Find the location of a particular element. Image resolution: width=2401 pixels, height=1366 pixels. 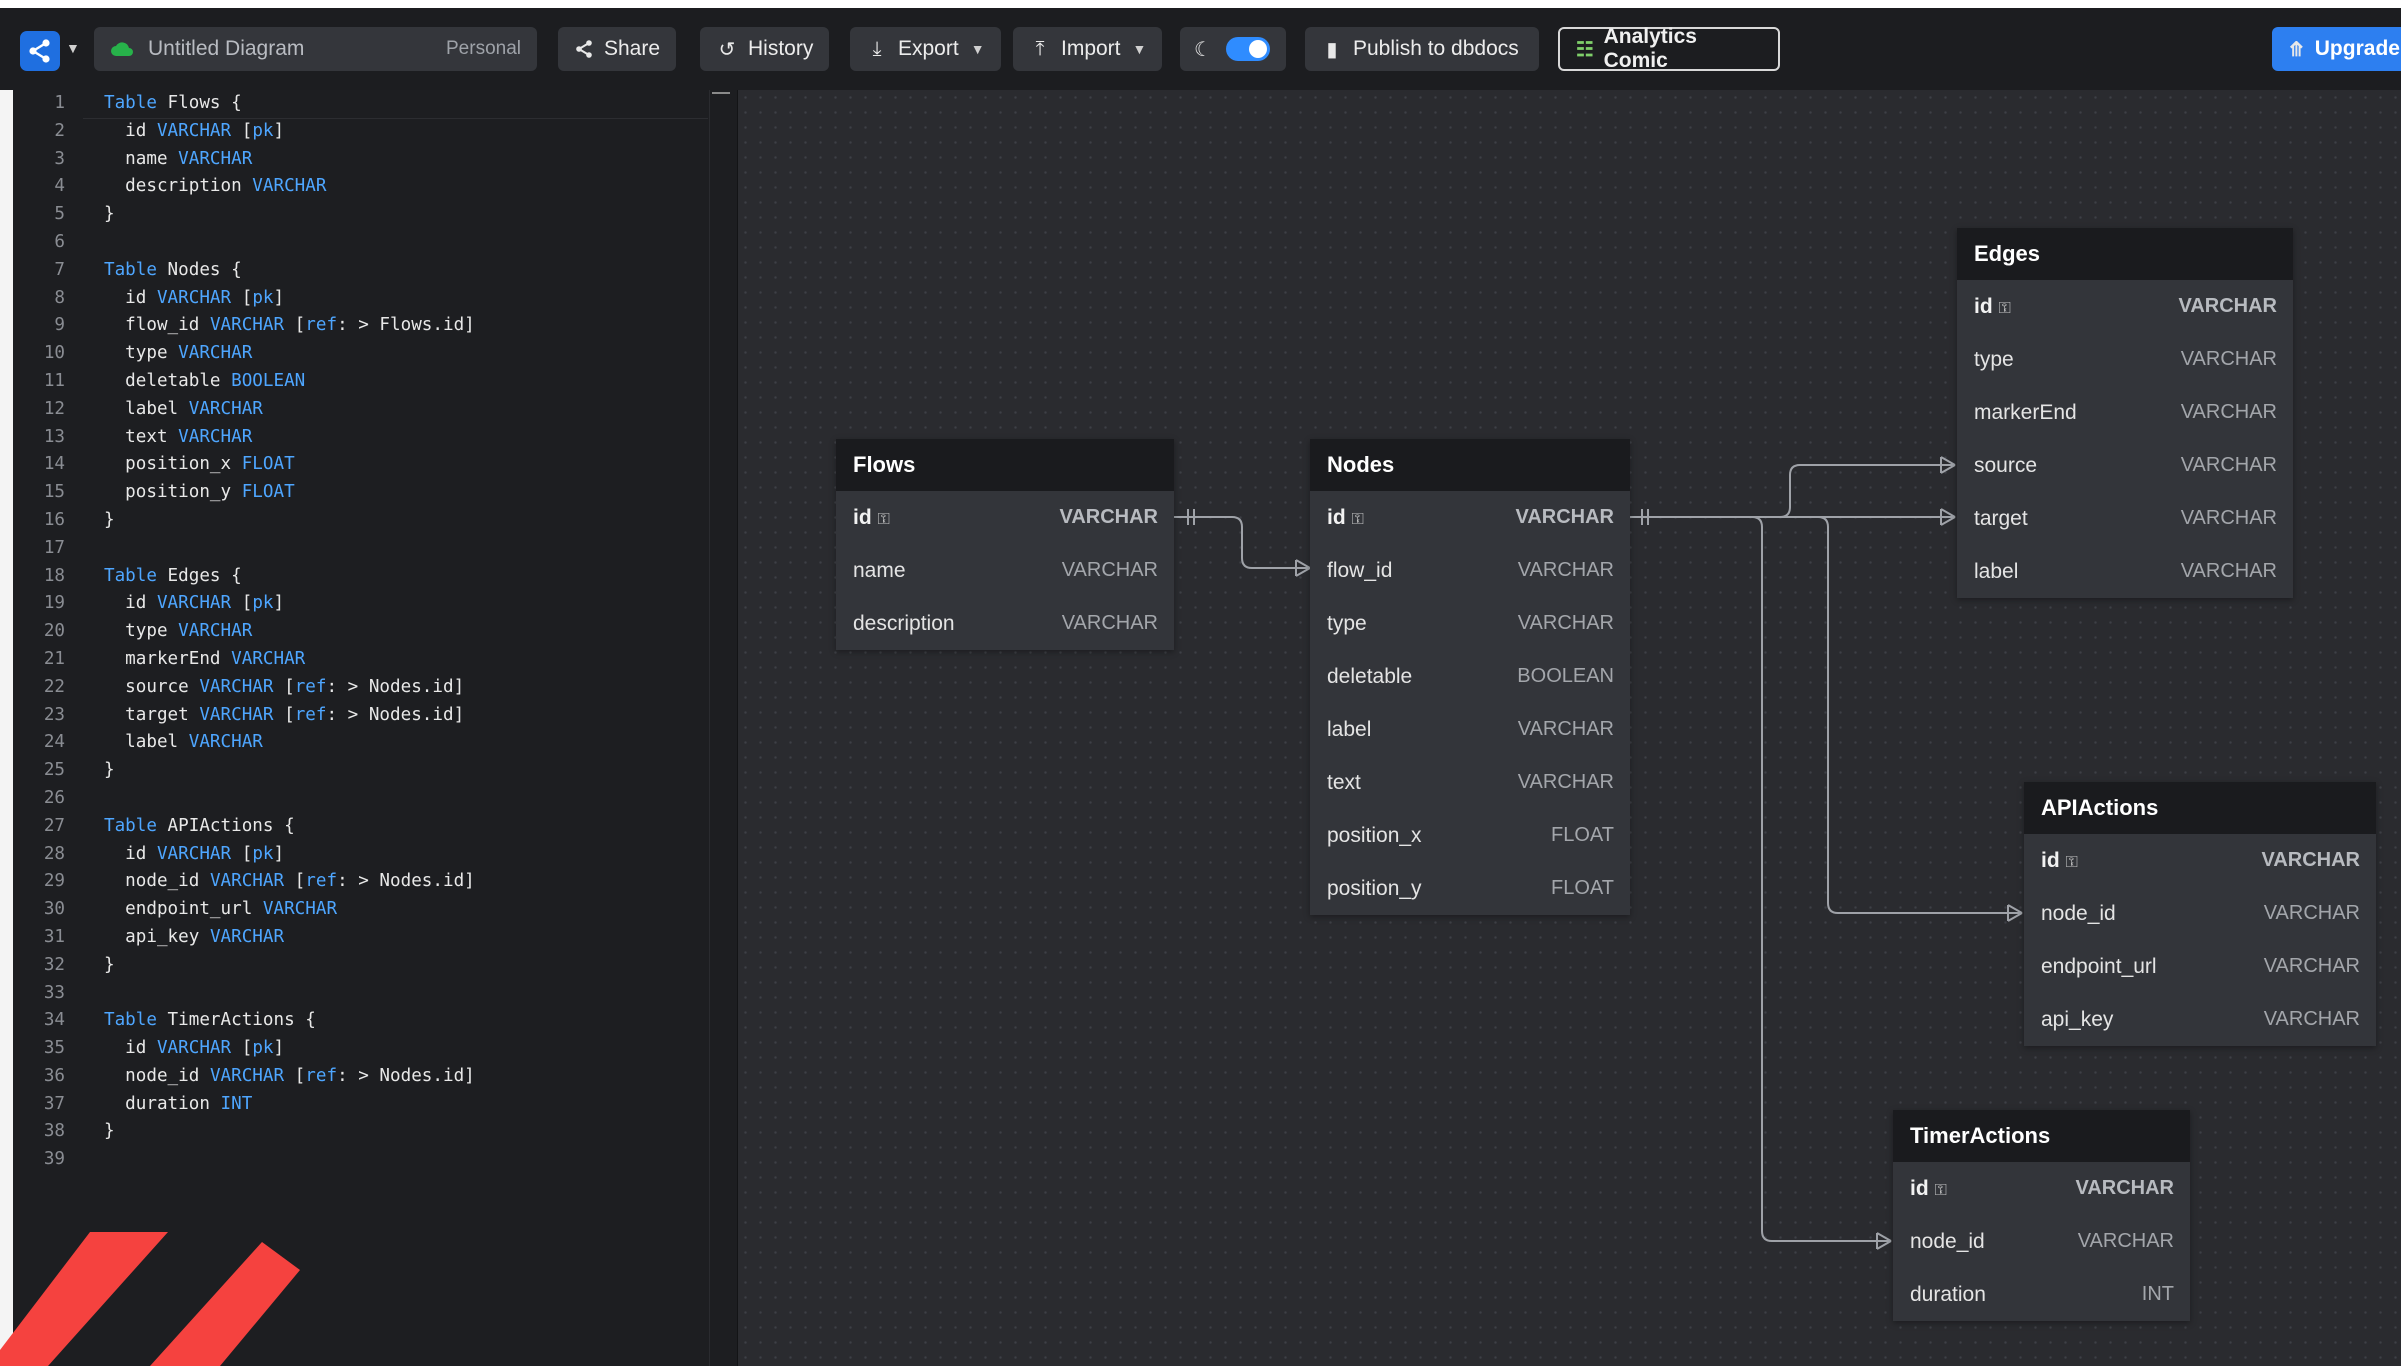

field-name-wrap: position_x is located at coordinates (1374, 836).